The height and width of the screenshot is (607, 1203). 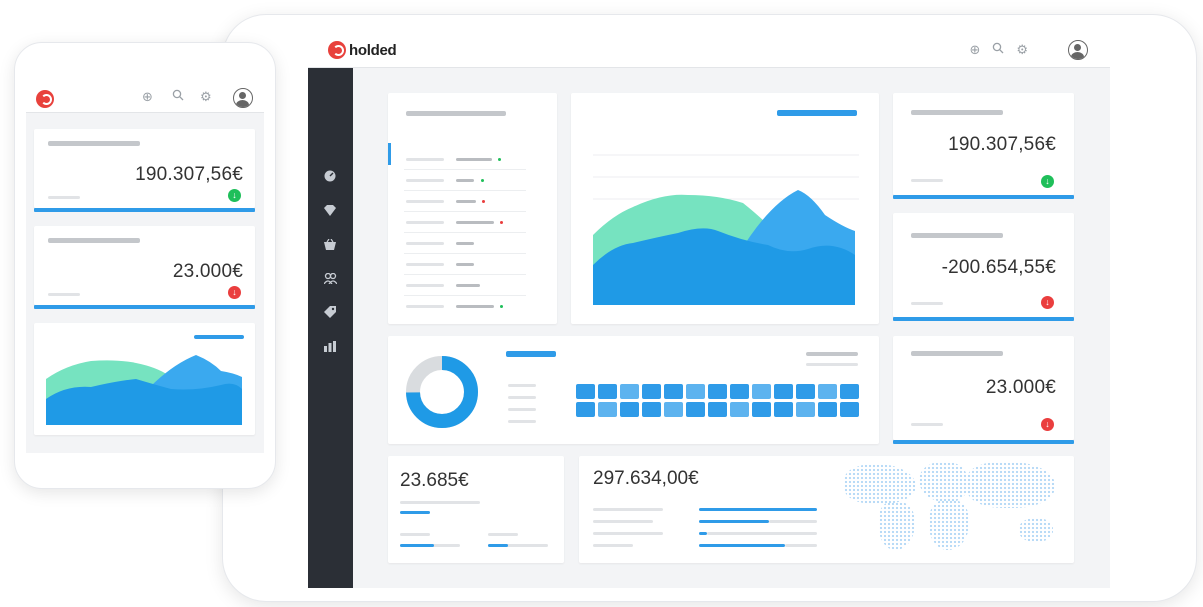 I want to click on mobile-top-bar: ⊕ ⚙, so click(x=145, y=98).